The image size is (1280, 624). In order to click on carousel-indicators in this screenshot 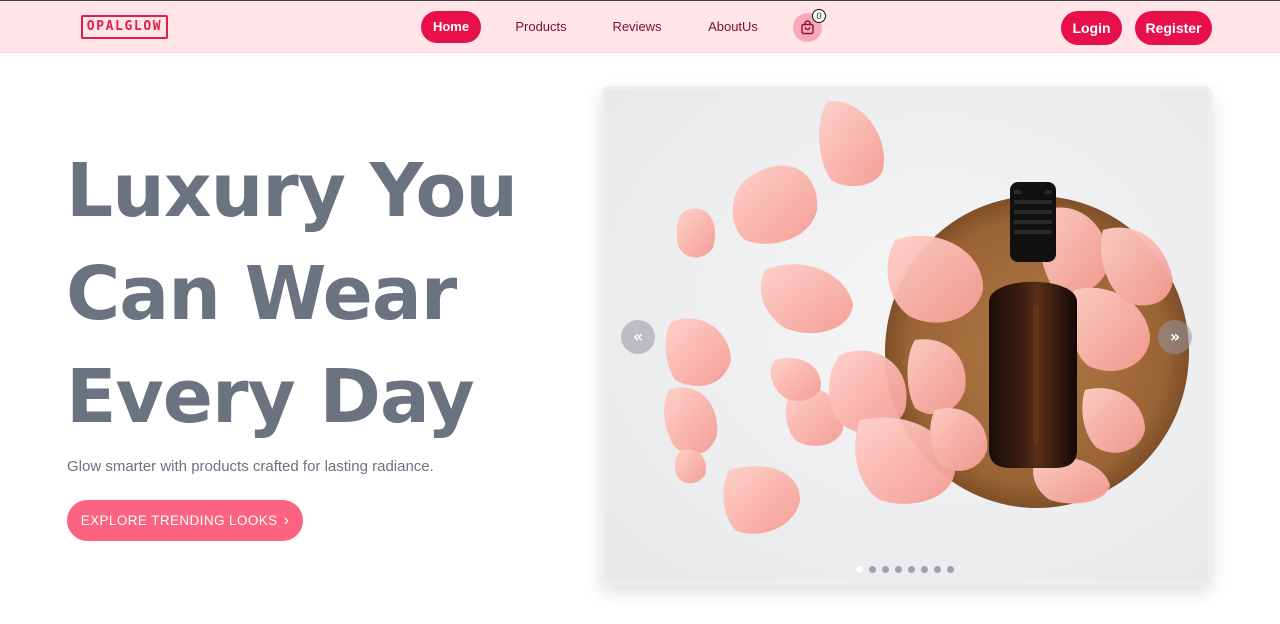, I will do `click(905, 570)`.